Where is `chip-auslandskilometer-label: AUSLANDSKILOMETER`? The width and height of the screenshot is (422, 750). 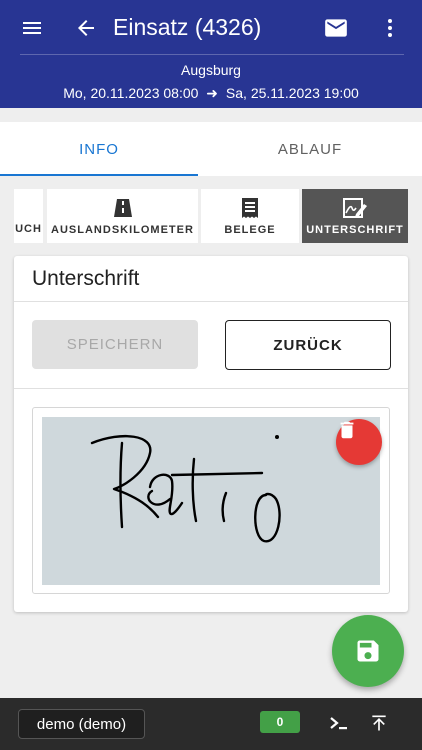
chip-auslandskilometer-label: AUSLANDSKILOMETER is located at coordinates (122, 230).